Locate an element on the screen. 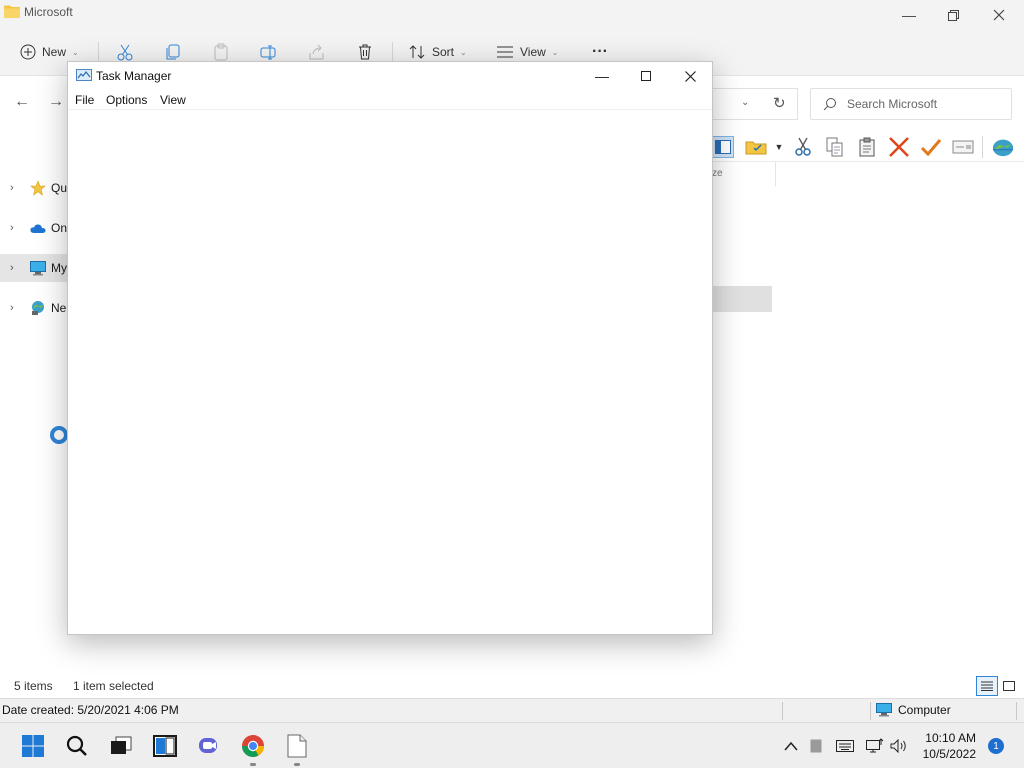 Image resolution: width=1024 pixels, height=768 pixels. tm-maximize-button is located at coordinates (646, 76).